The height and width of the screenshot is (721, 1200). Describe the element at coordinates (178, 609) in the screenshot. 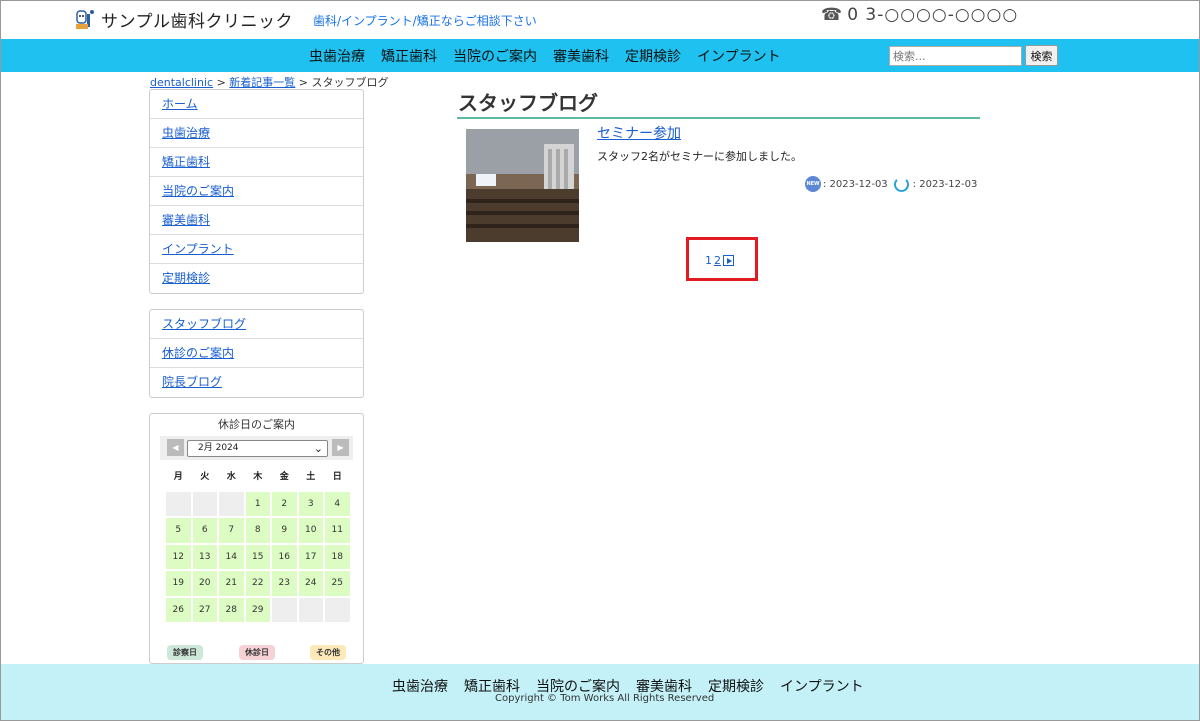

I see `calendar-day: 26` at that location.